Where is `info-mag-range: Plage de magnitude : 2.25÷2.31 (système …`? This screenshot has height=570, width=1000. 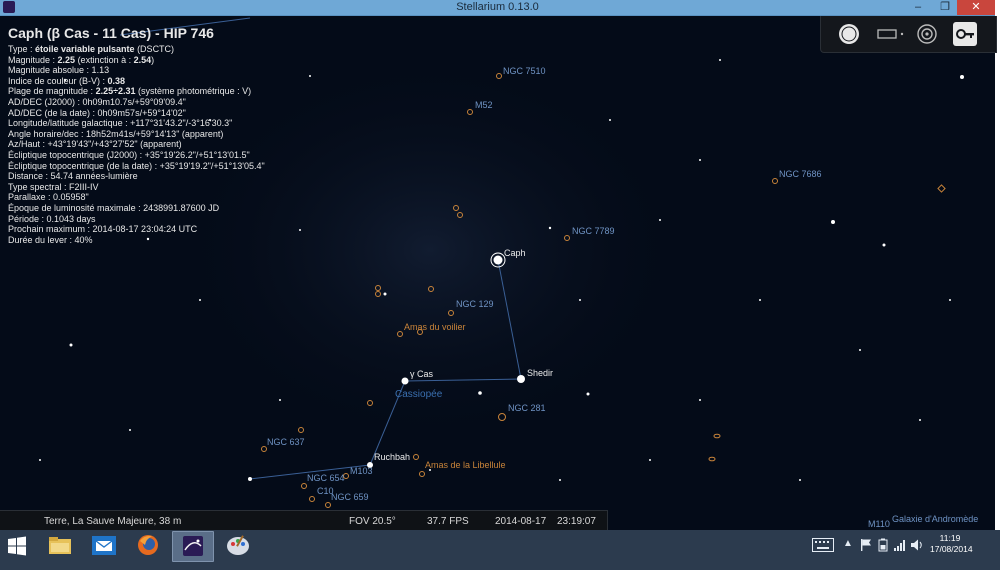 info-mag-range: Plage de magnitude : 2.25÷2.31 (système … is located at coordinates (130, 91).